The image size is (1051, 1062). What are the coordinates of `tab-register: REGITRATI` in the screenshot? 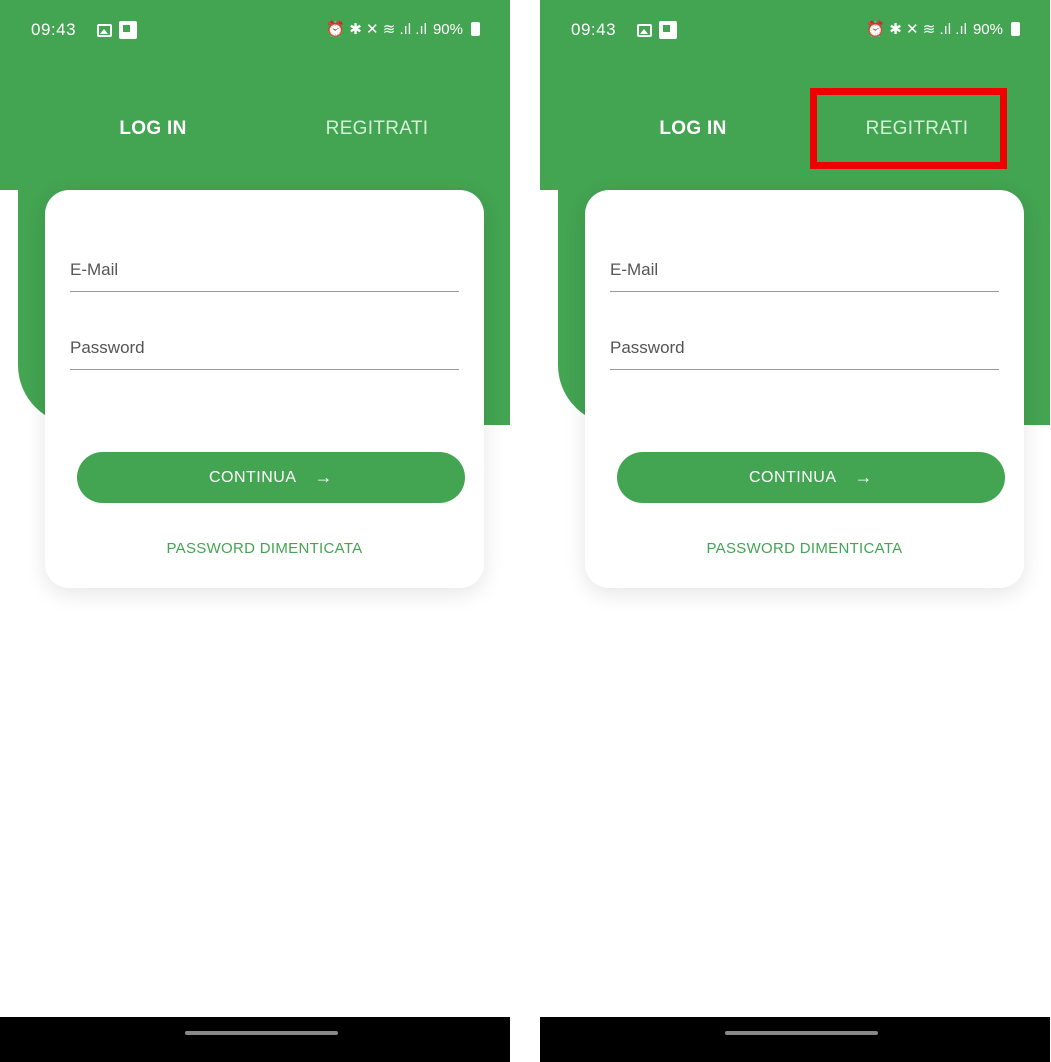 It's located at (377, 129).